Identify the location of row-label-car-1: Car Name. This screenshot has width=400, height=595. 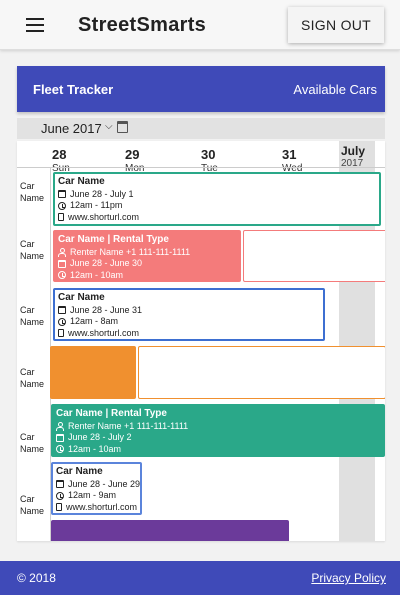
(32, 192).